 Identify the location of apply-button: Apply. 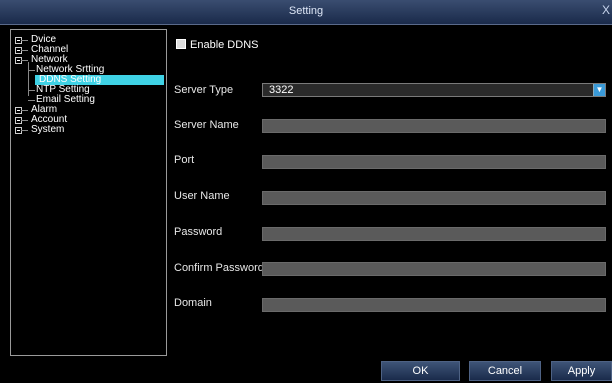
(581, 371).